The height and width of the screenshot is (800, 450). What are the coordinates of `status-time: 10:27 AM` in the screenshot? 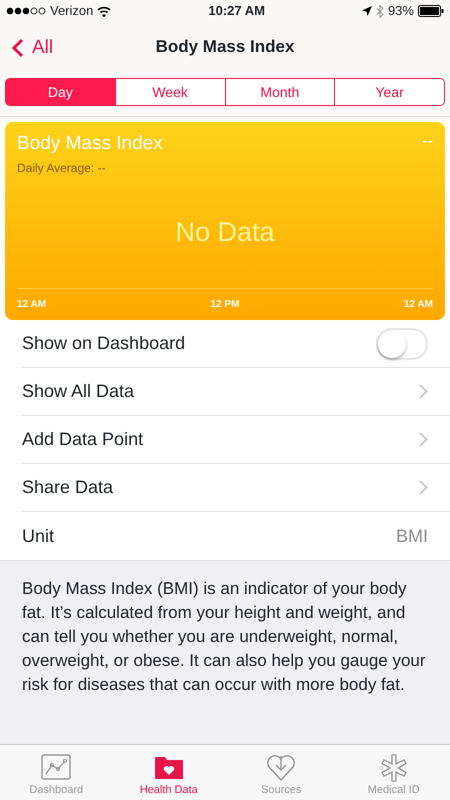 It's located at (236, 11).